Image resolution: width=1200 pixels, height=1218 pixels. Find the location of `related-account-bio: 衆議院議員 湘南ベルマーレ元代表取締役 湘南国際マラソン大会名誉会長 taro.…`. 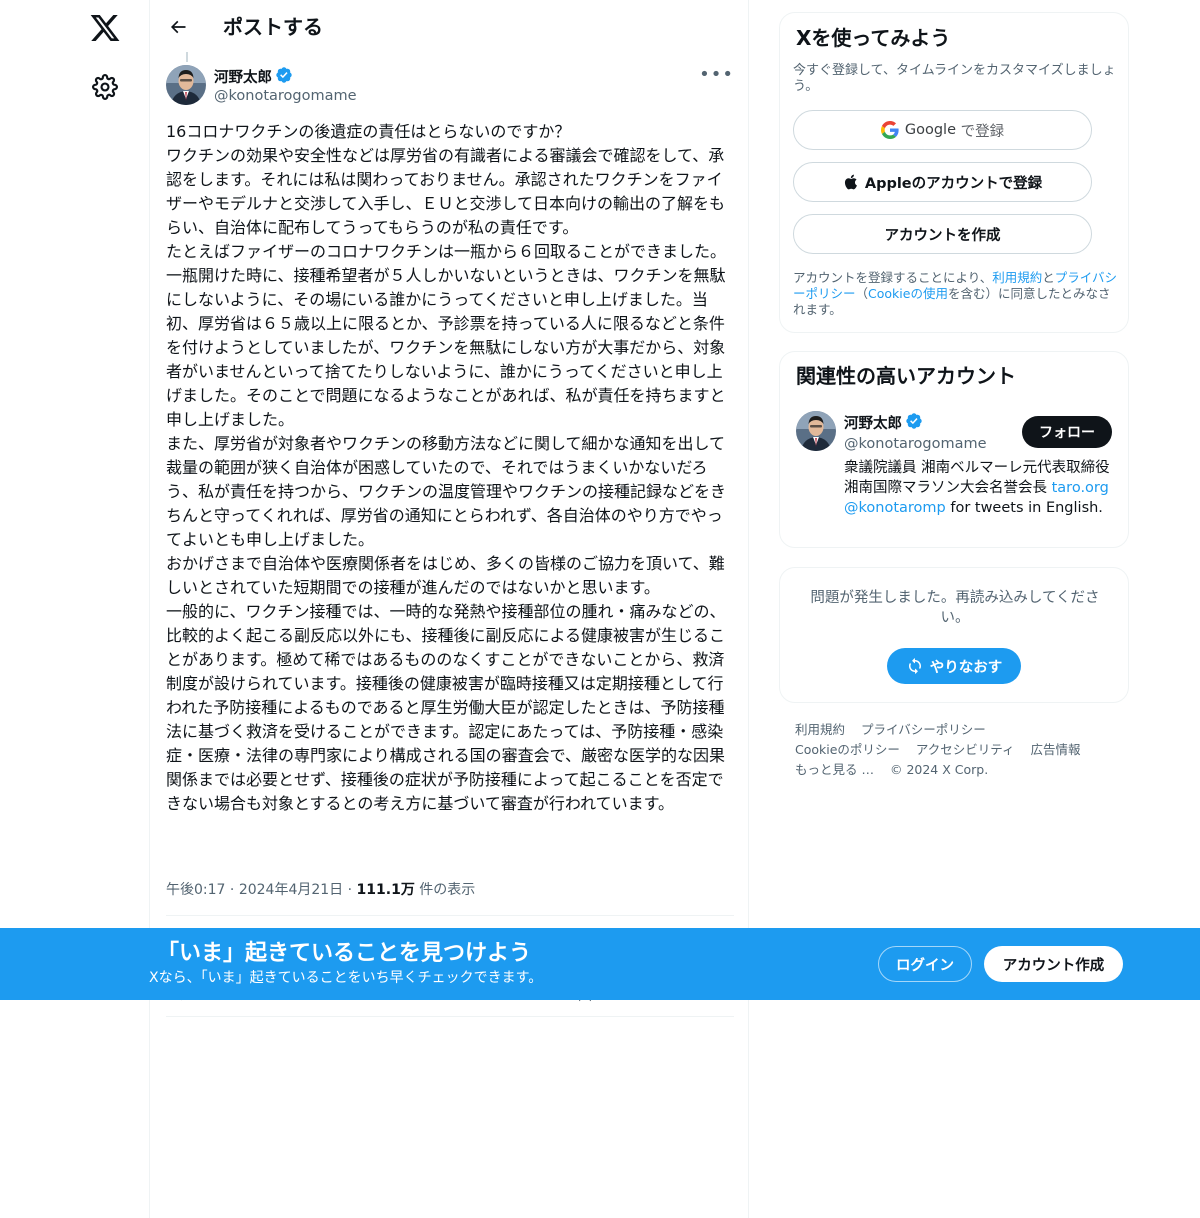

related-account-bio: 衆議院議員 湘南ベルマーレ元代表取締役 湘南国際マラソン大会名誉会長 taro.… is located at coordinates (980, 488).